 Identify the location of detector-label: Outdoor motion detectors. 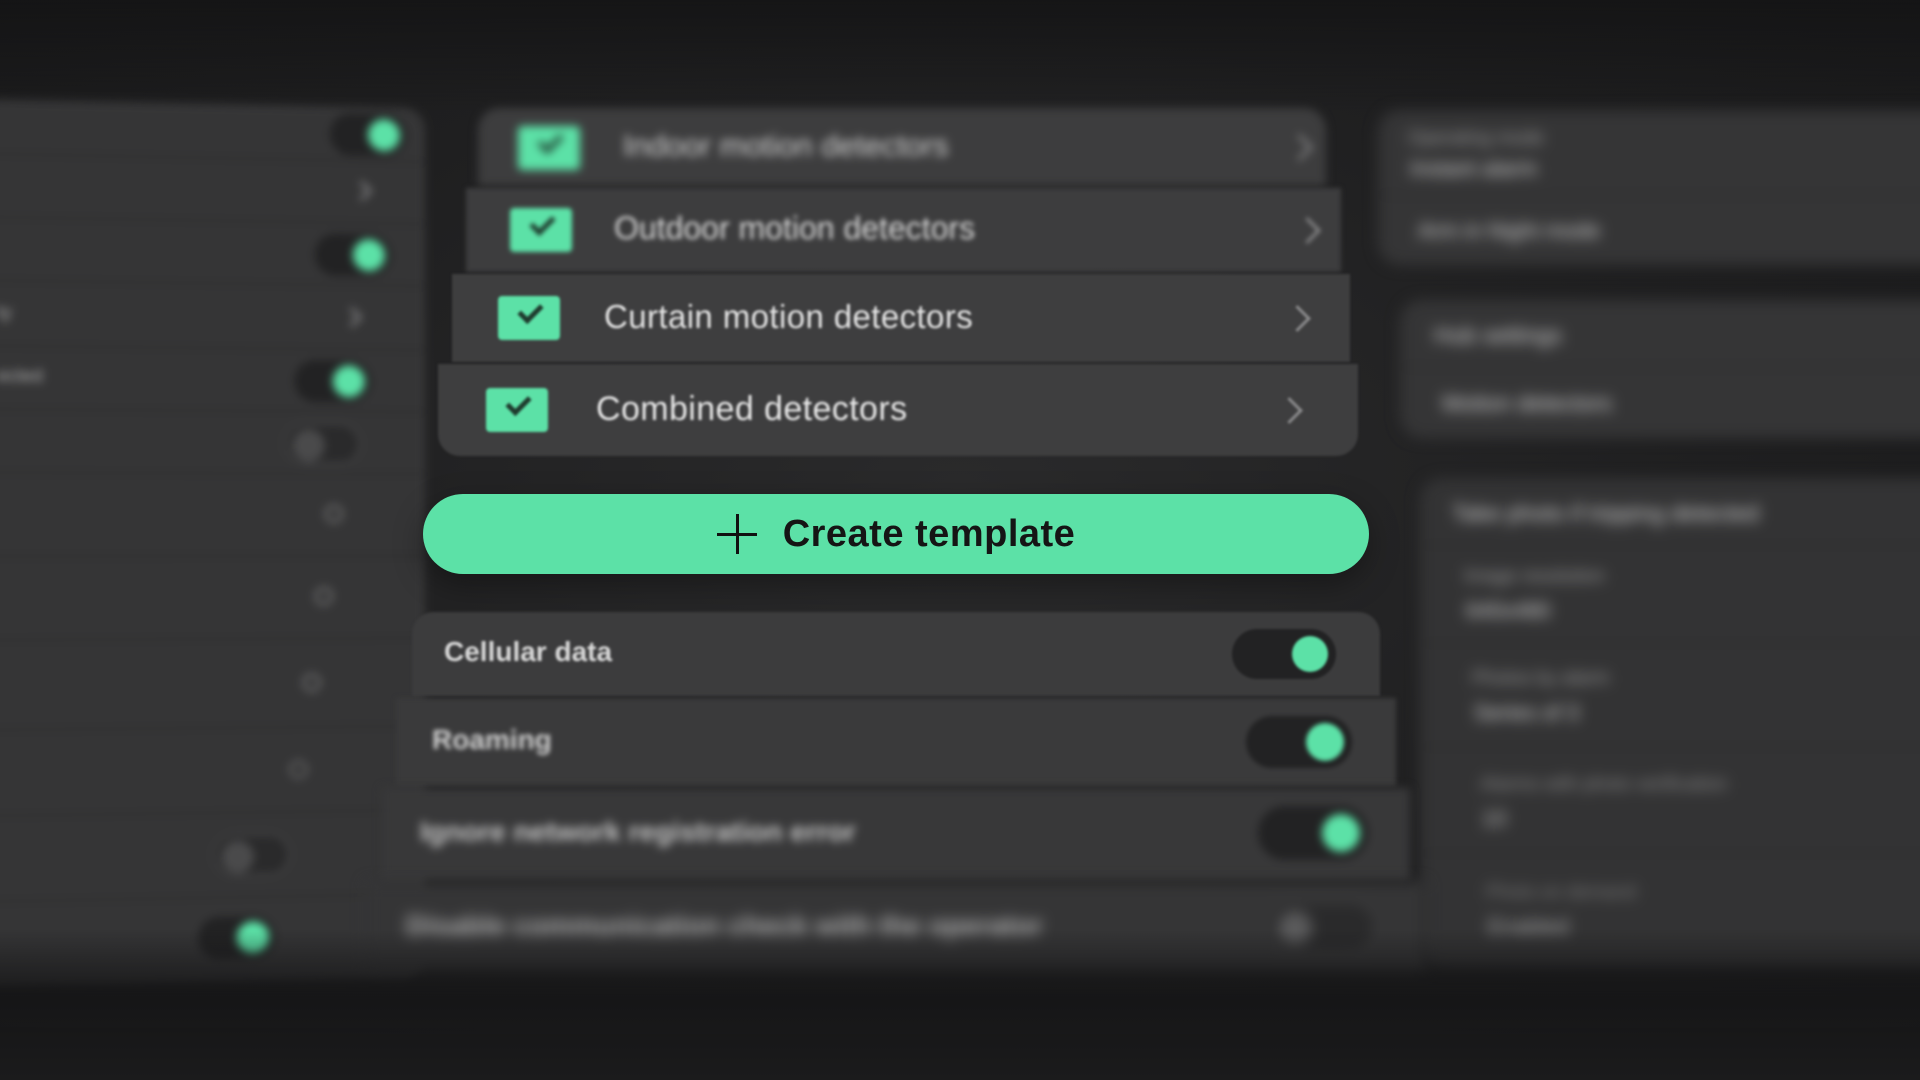
(795, 228).